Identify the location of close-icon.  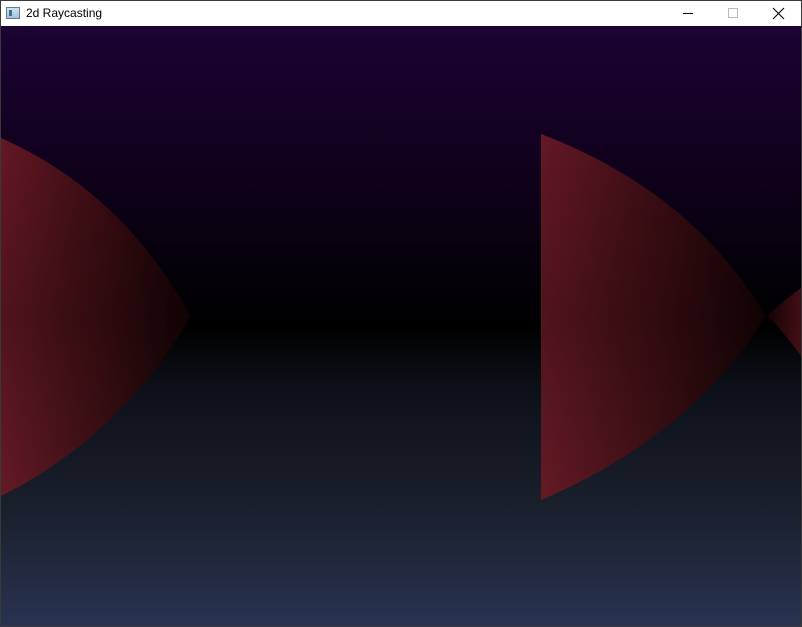
(778, 13).